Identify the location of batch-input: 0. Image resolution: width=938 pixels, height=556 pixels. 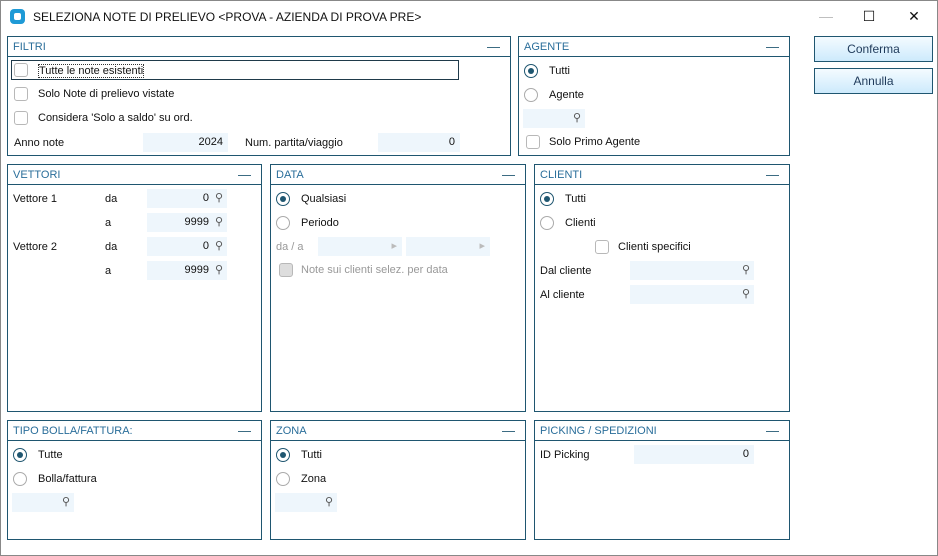
(419, 142).